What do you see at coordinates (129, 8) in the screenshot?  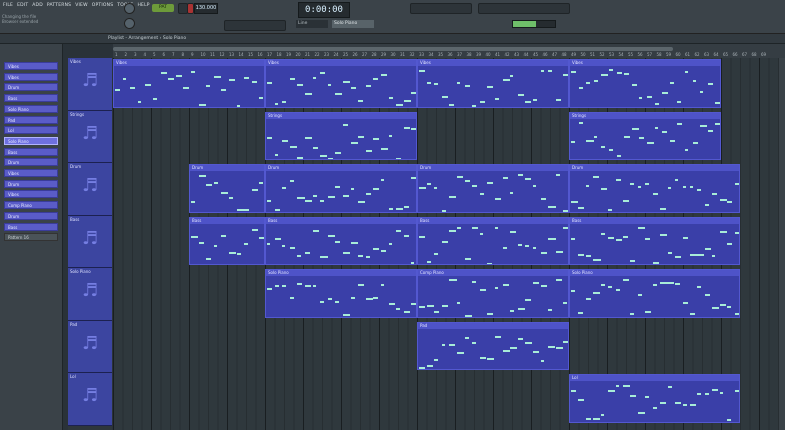 I see `master-volume-knob` at bounding box center [129, 8].